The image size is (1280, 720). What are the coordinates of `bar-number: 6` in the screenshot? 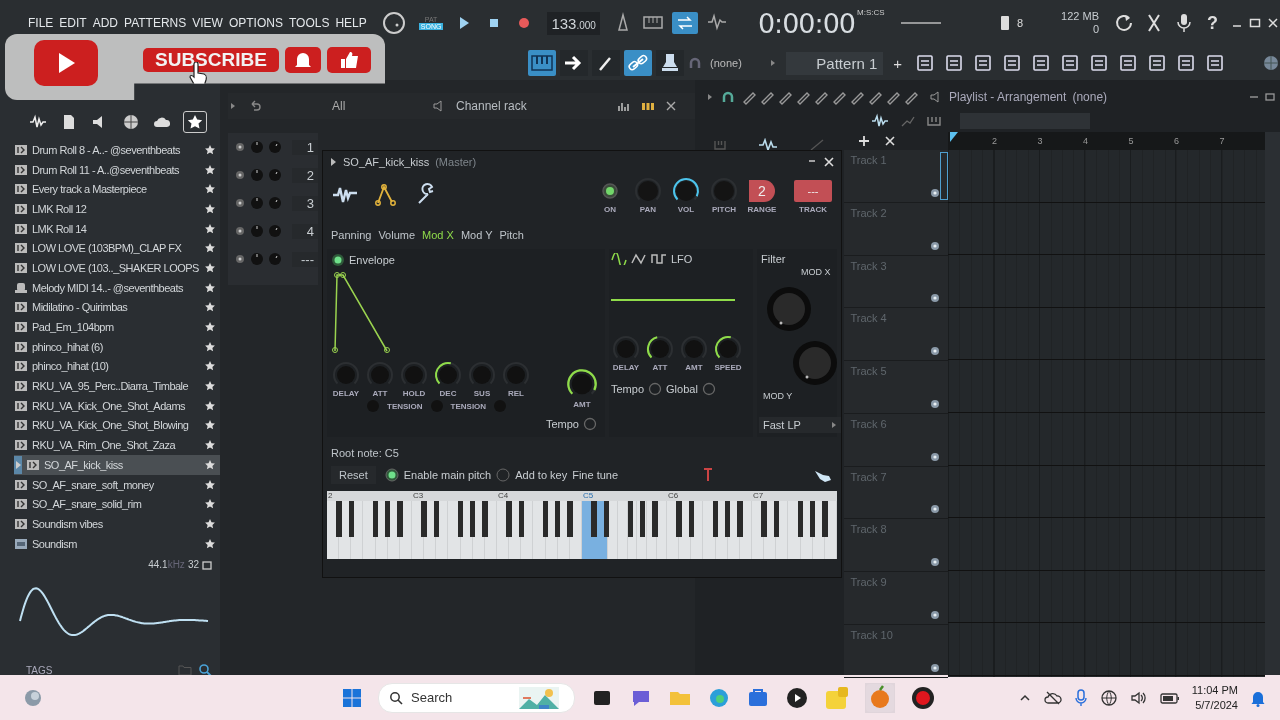 It's located at (1177, 141).